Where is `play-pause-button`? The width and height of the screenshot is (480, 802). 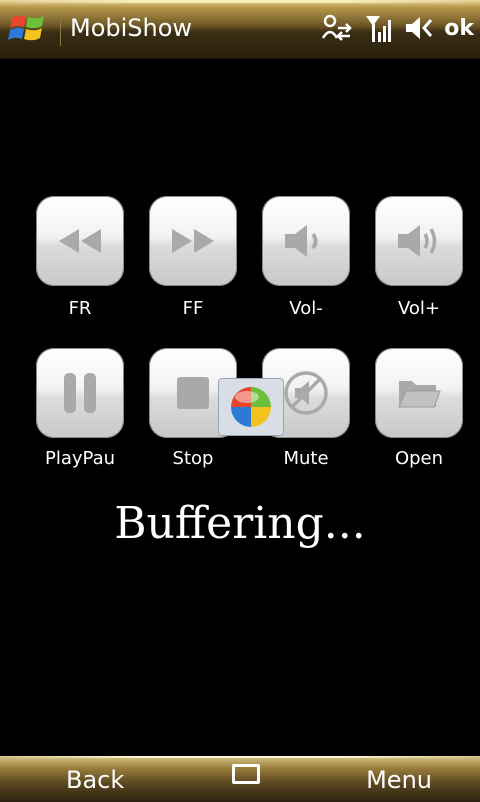 play-pause-button is located at coordinates (80, 393).